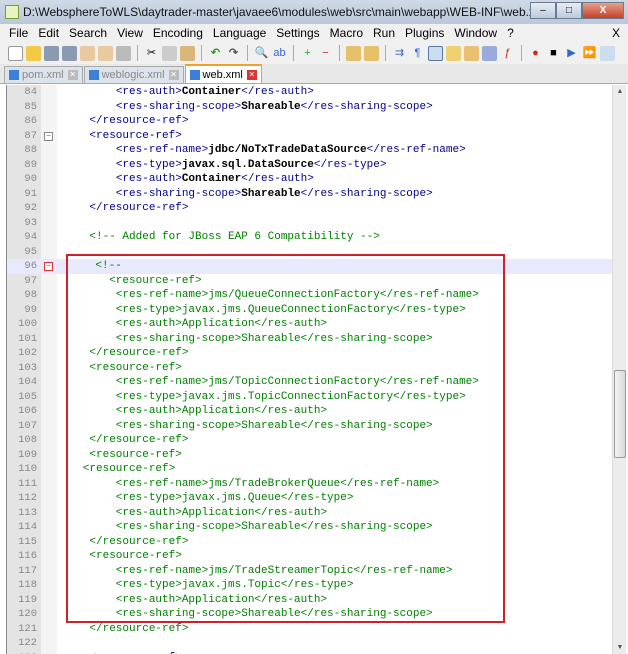 This screenshot has height=654, width=628. Describe the element at coordinates (130, 33) in the screenshot. I see `menu-view: View` at that location.